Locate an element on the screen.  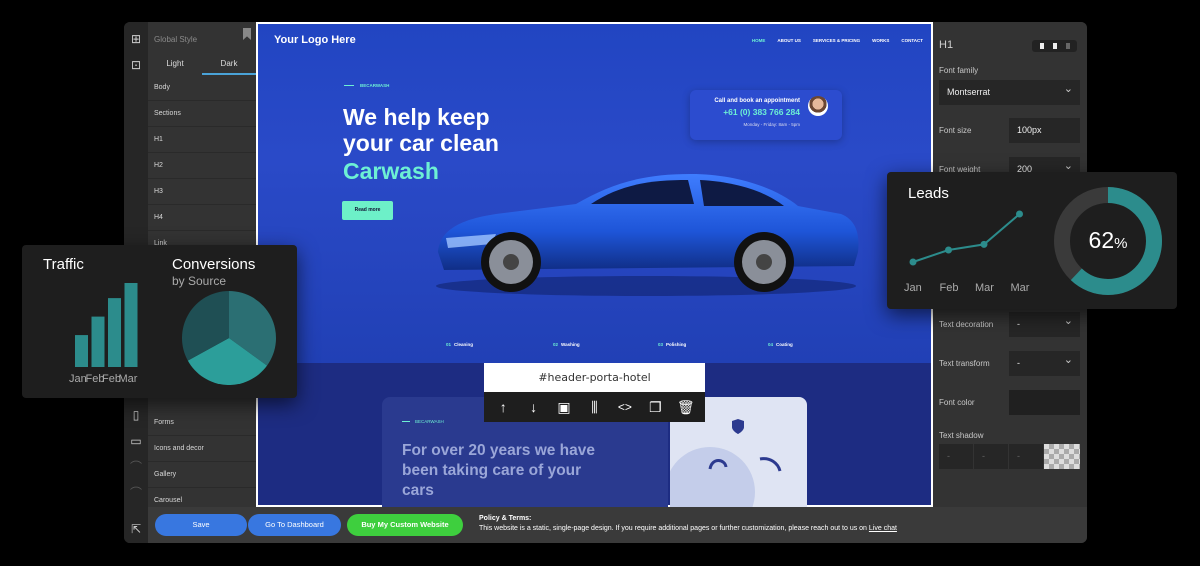
arrow-down-icon: ↓ is located at coordinates (534, 407).